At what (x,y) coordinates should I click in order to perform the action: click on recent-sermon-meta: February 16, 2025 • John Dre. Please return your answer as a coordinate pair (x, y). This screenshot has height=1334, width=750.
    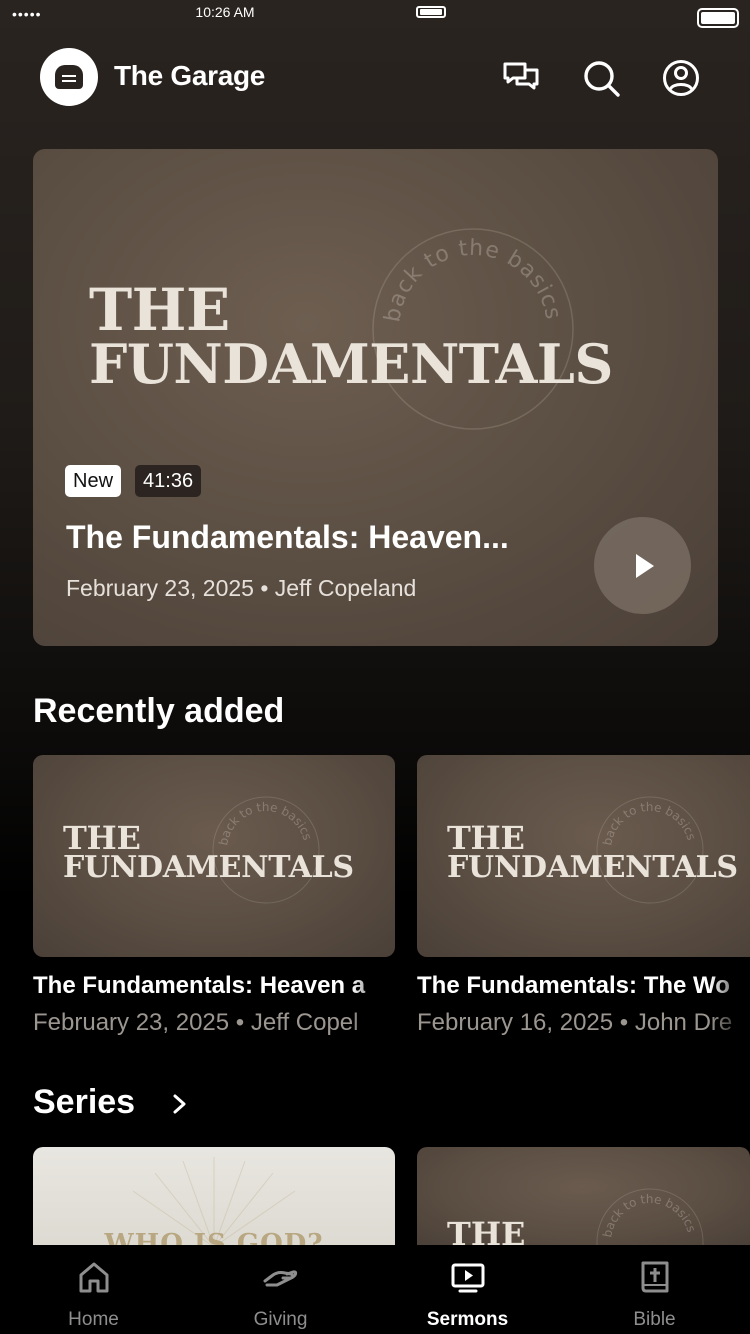
    Looking at the image, I should click on (575, 1022).